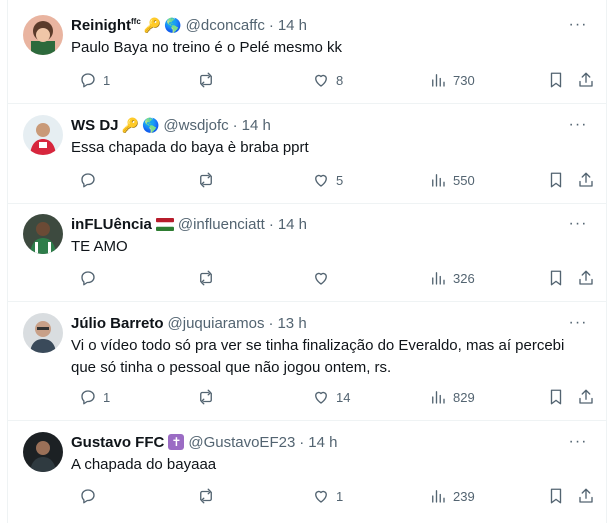 The height and width of the screenshot is (523, 612). Describe the element at coordinates (452, 278) in the screenshot. I see `views-button: 326` at that location.